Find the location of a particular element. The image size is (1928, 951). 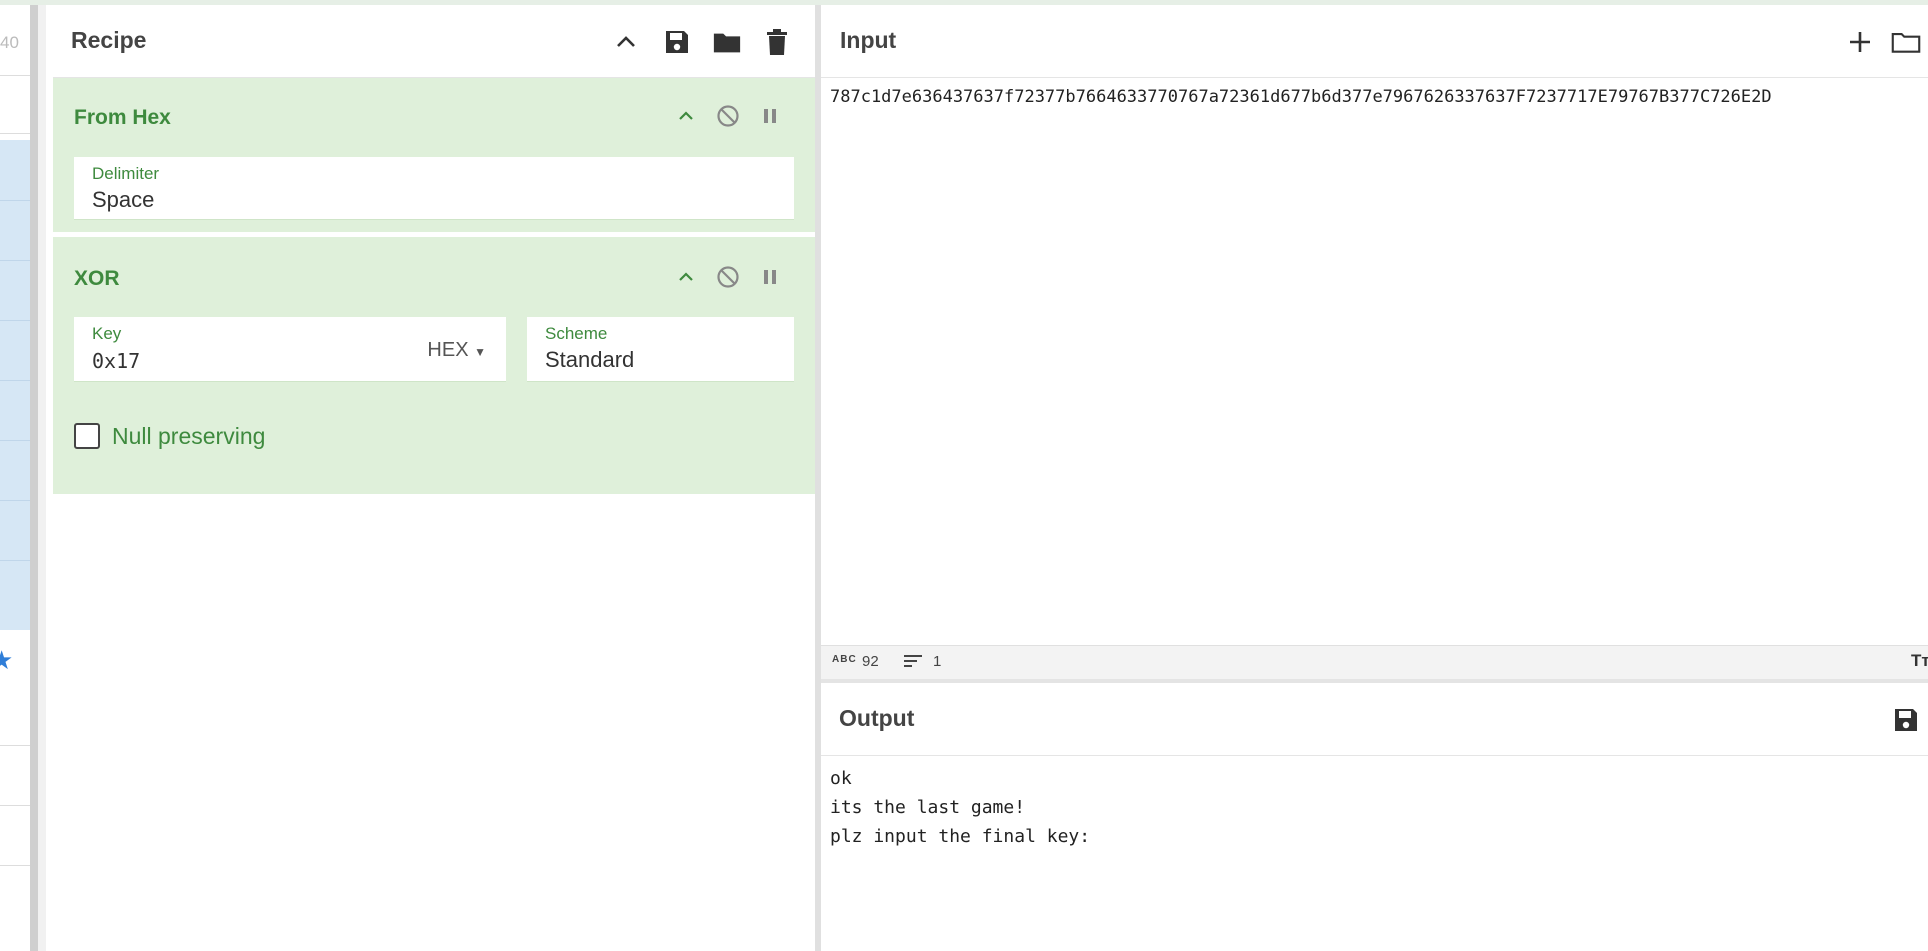

operation-from-hex: From Hex Delimiter Space is located at coordinates (434, 155).